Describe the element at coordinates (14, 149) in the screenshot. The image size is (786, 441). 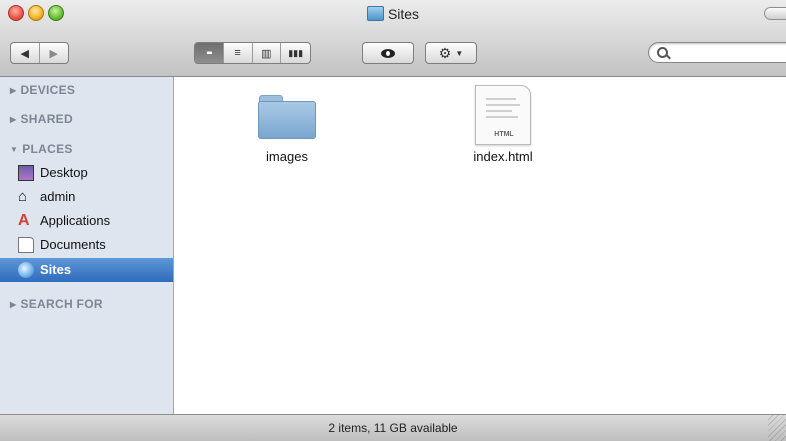
I see `disclosure-triangle-icon: ▼` at that location.